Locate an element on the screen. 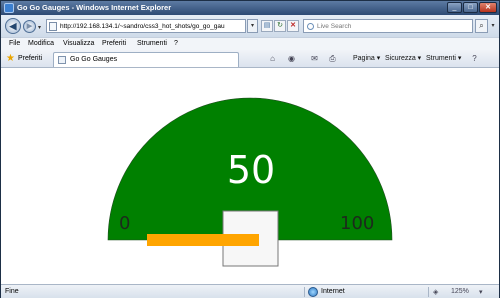 The height and width of the screenshot is (298, 500). menu-modifica: Modifica is located at coordinates (41, 43).